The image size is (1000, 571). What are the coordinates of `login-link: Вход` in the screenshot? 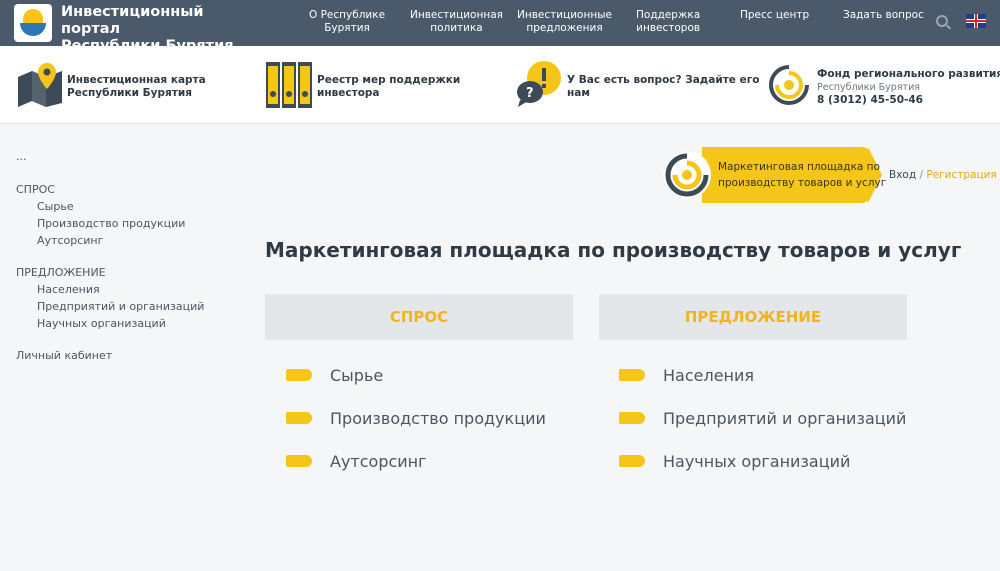 It's located at (902, 175).